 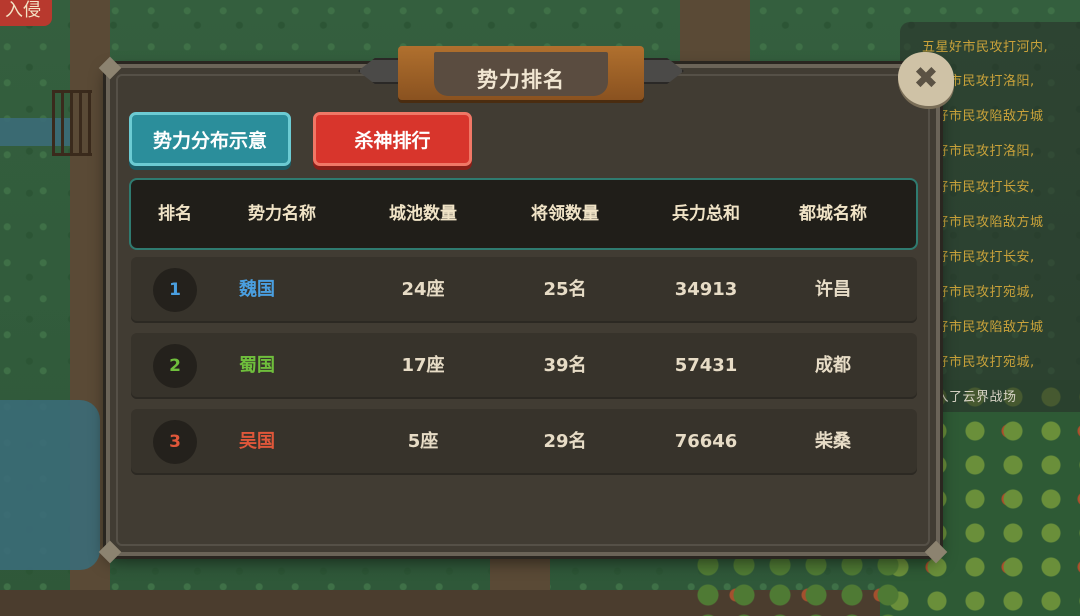 What do you see at coordinates (706, 441) in the screenshot?
I see `troop-total: 76646` at bounding box center [706, 441].